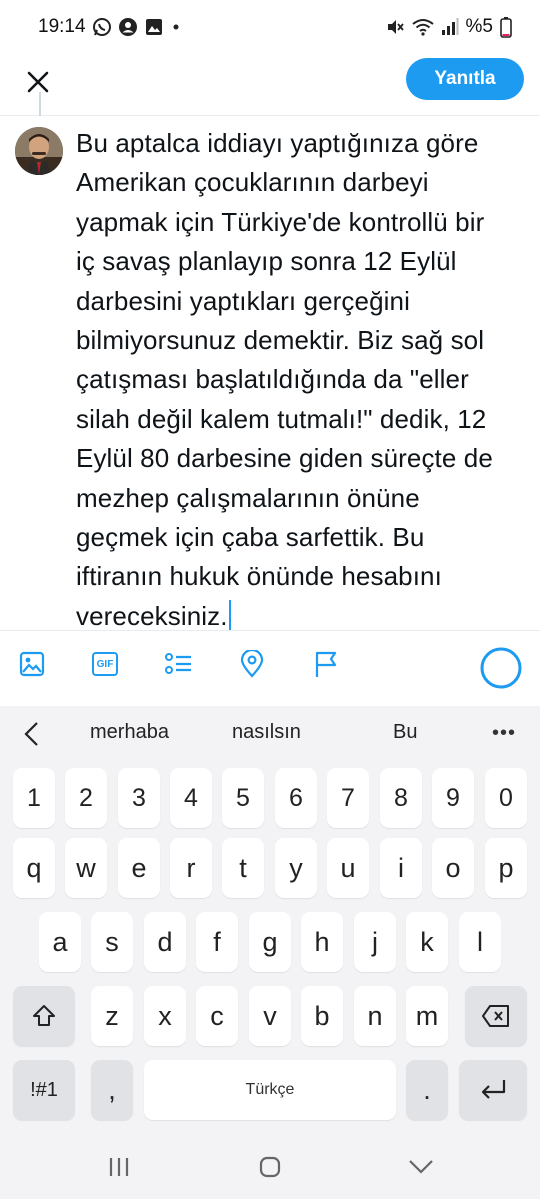  What do you see at coordinates (191, 798) in the screenshot?
I see `key-4: 4` at bounding box center [191, 798].